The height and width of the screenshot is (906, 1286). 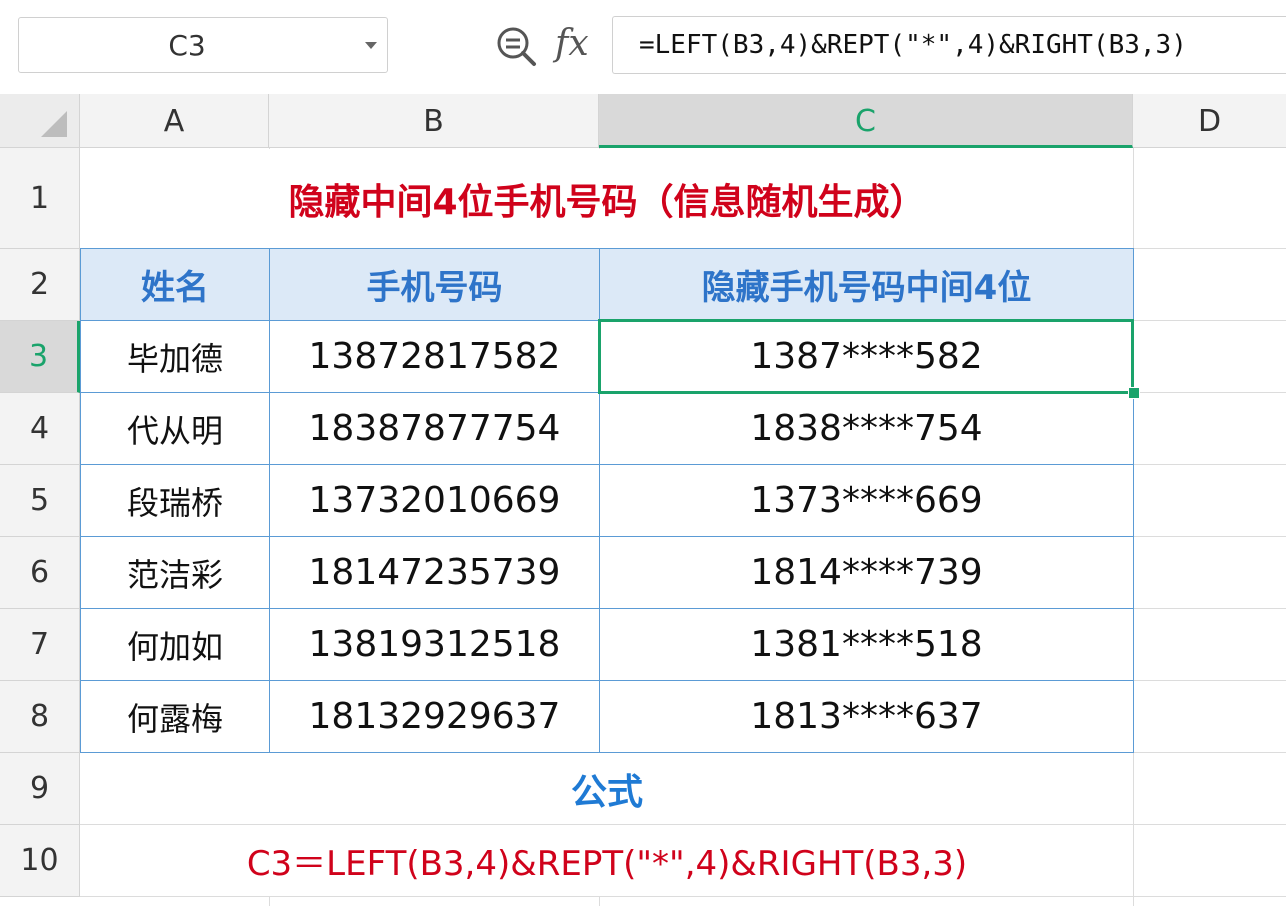 I want to click on cell-name: 何加如, so click(x=175, y=644).